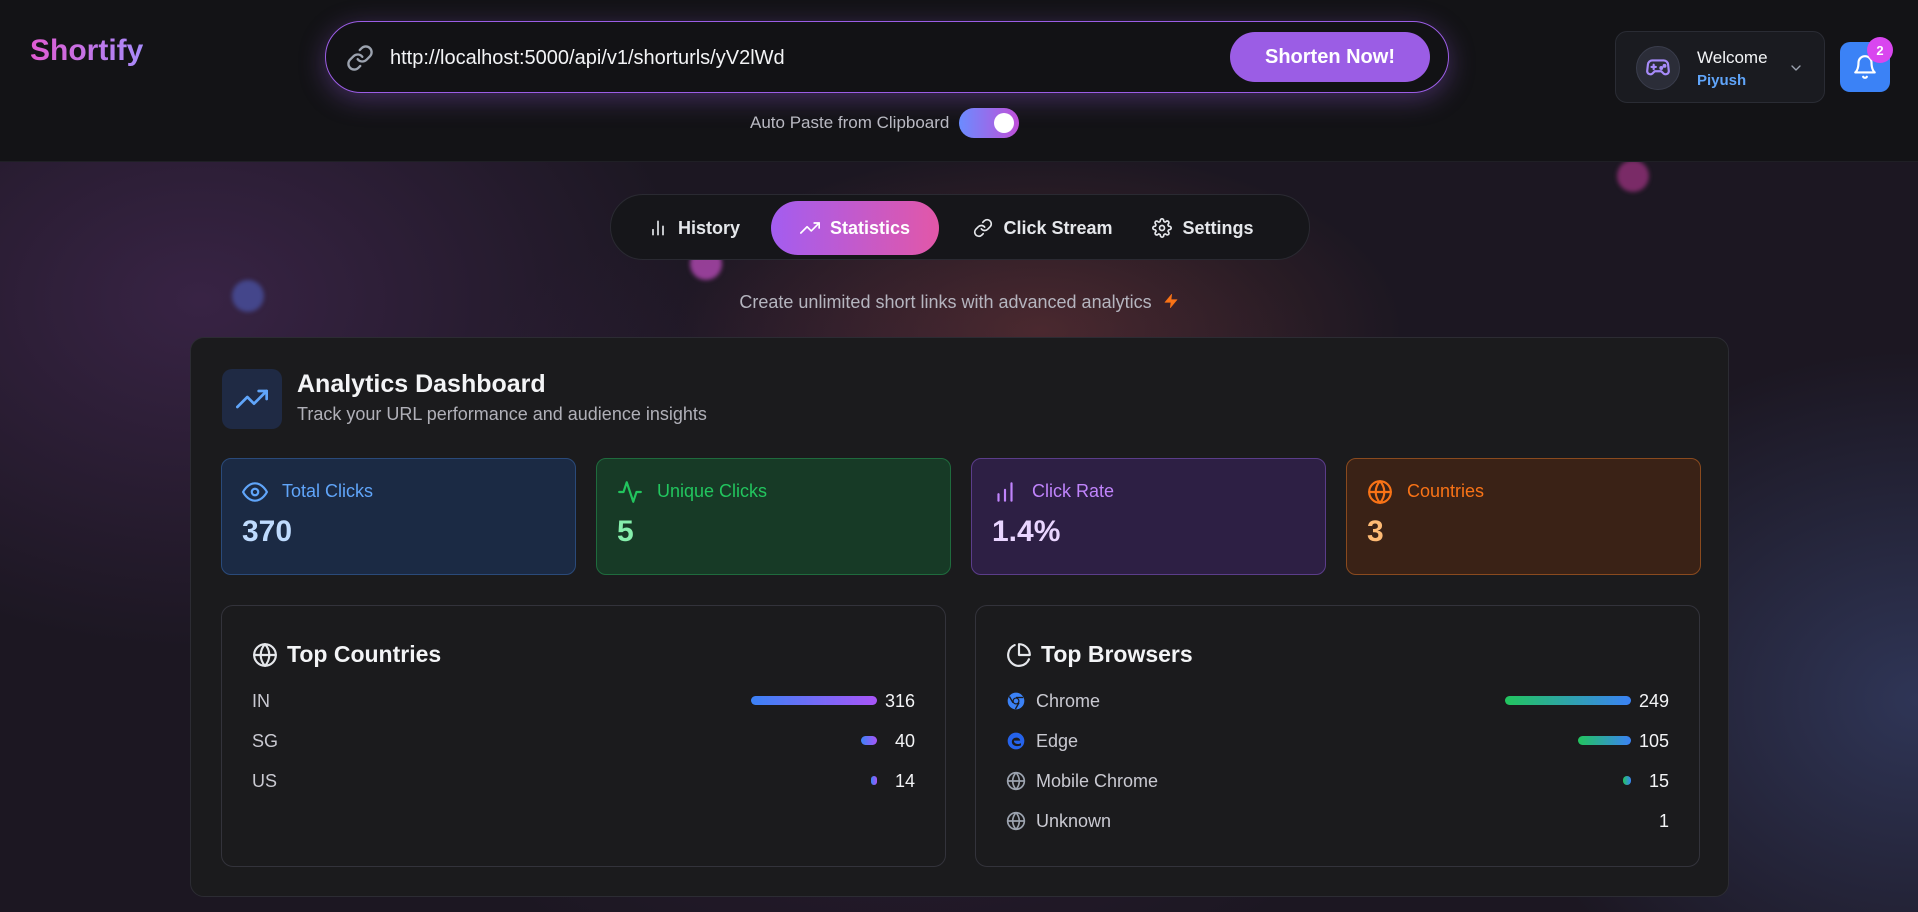  What do you see at coordinates (261, 700) in the screenshot?
I see `country-label: IN` at bounding box center [261, 700].